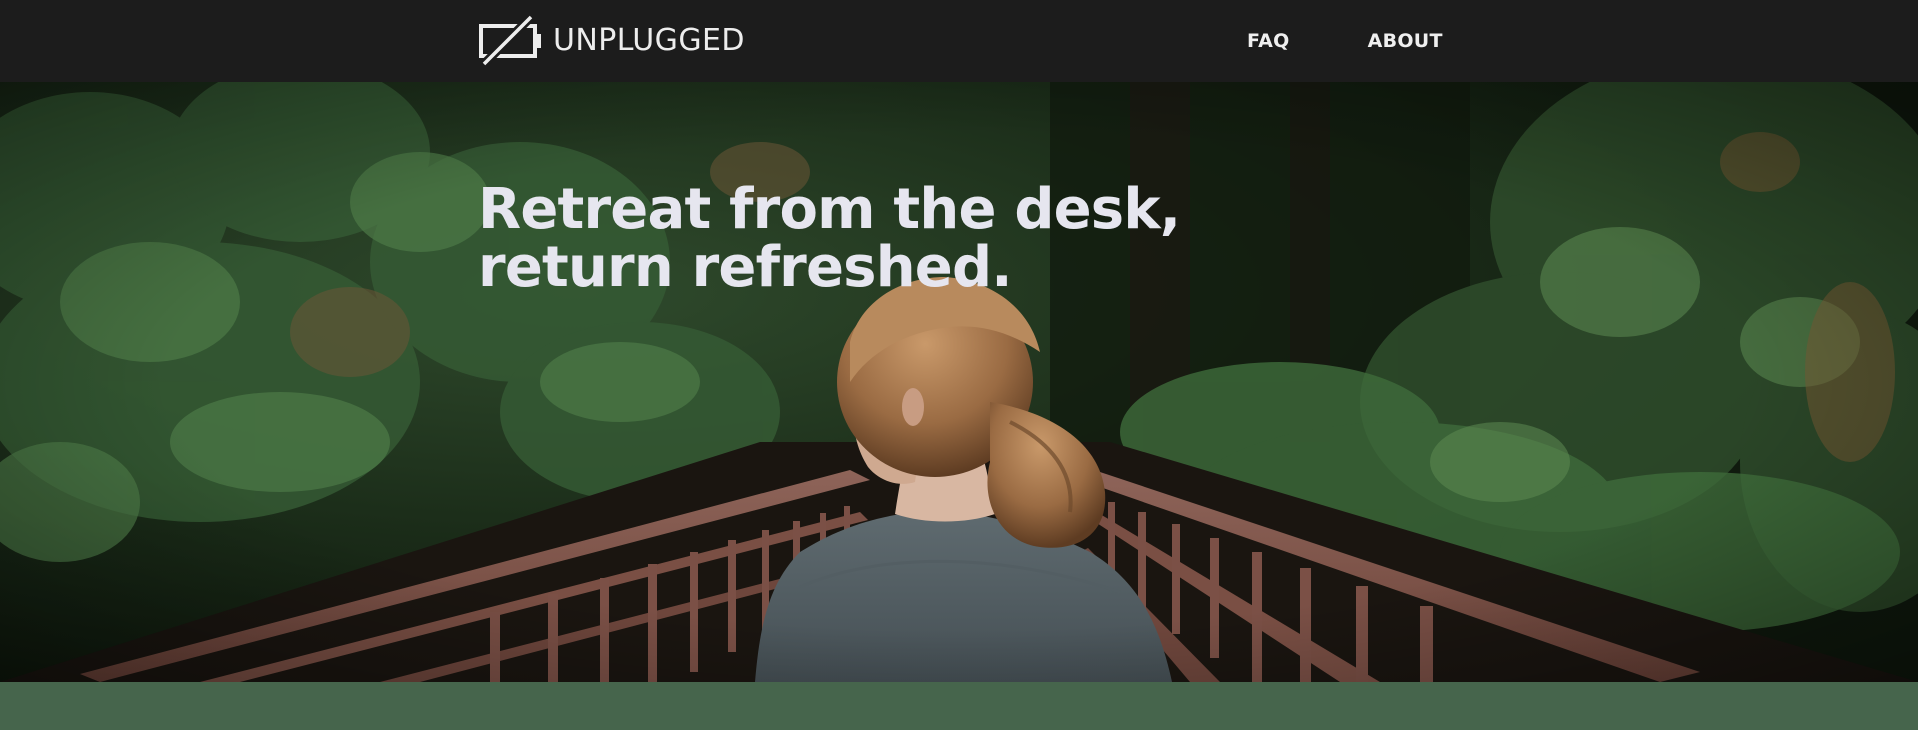 This screenshot has height=730, width=1918. What do you see at coordinates (510, 41) in the screenshot?
I see `unplugged-battery-logo-icon` at bounding box center [510, 41].